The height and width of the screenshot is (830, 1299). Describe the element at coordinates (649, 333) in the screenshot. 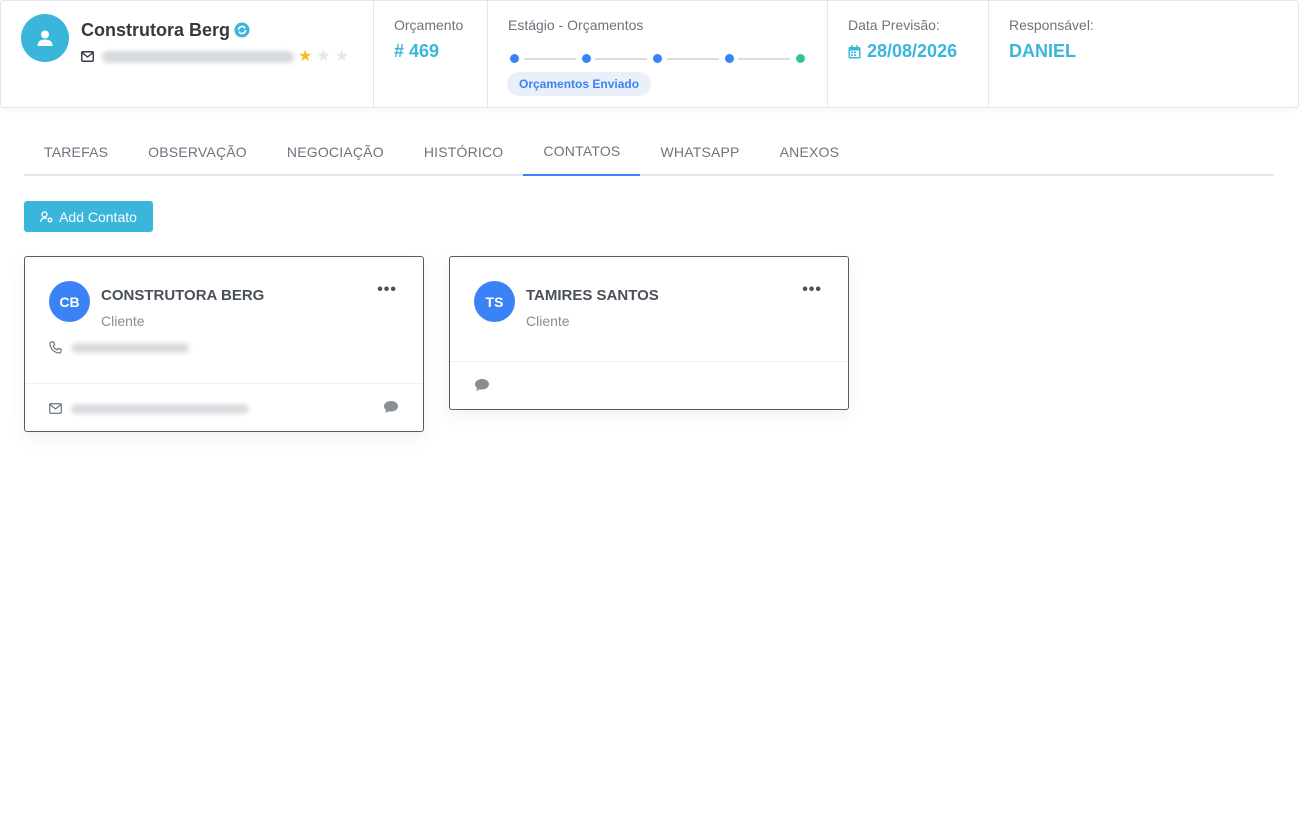

I see `contact-card: TS TAMIRES SANTOS Cliente •••` at that location.